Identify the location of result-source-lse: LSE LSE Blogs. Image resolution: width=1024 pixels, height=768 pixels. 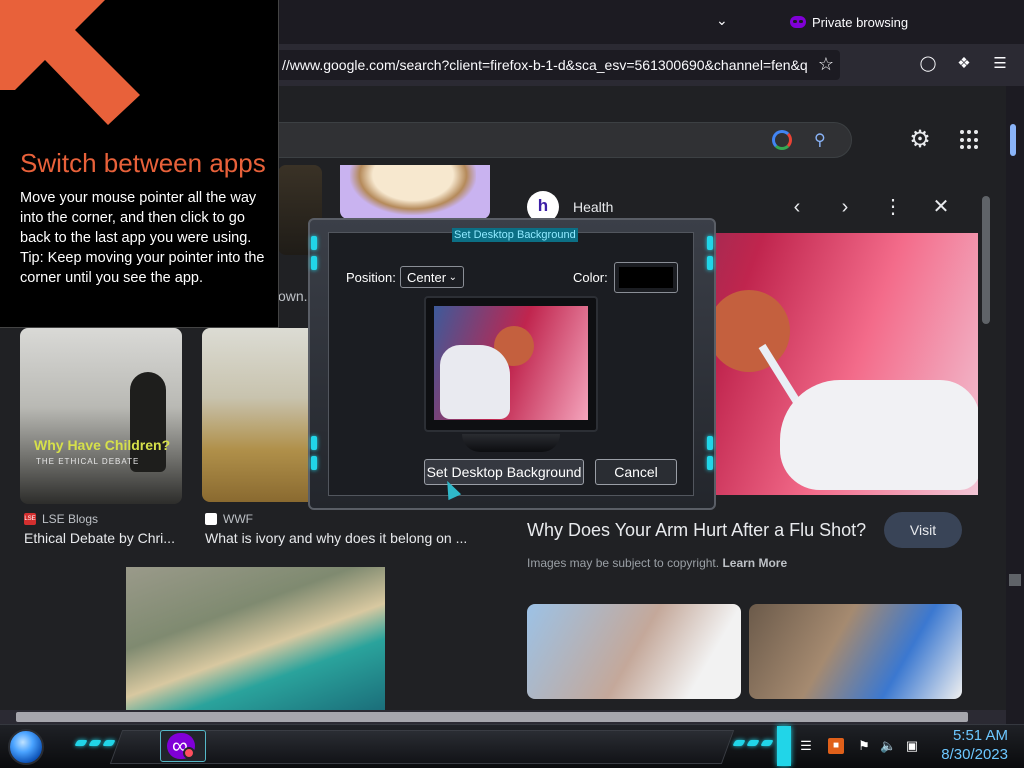
(61, 519).